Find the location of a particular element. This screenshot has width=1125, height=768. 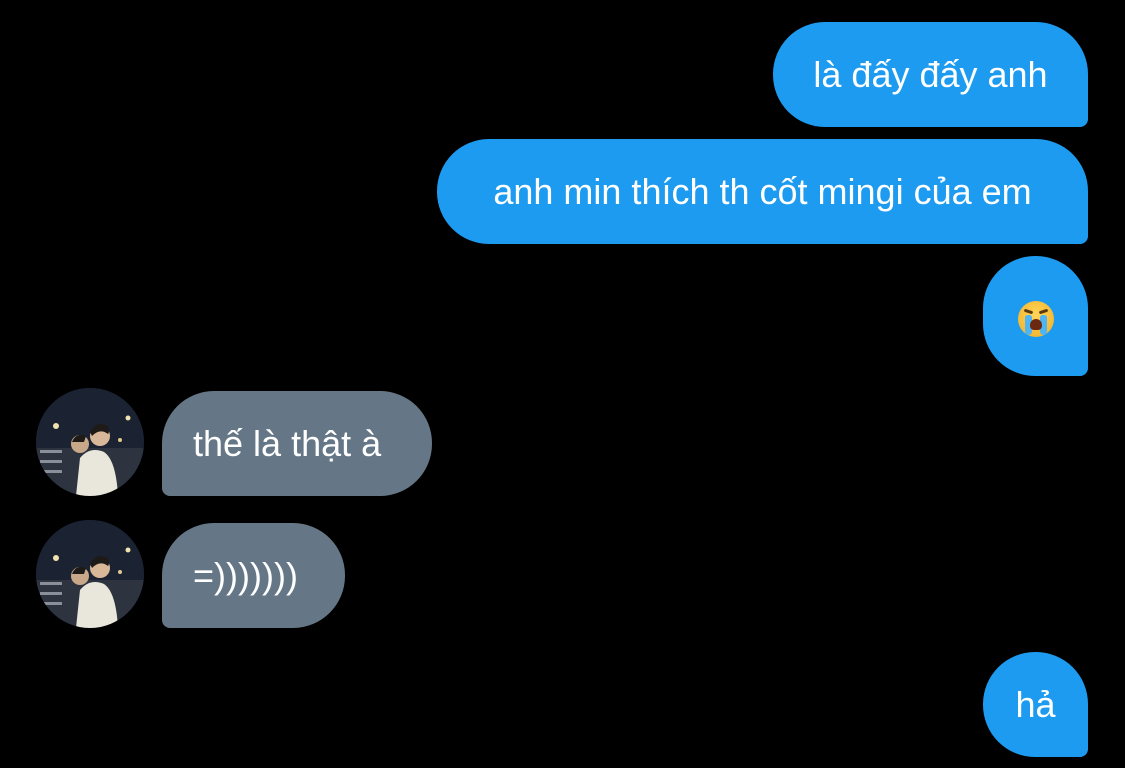

message-text: là đấy đấy anh is located at coordinates (930, 74).